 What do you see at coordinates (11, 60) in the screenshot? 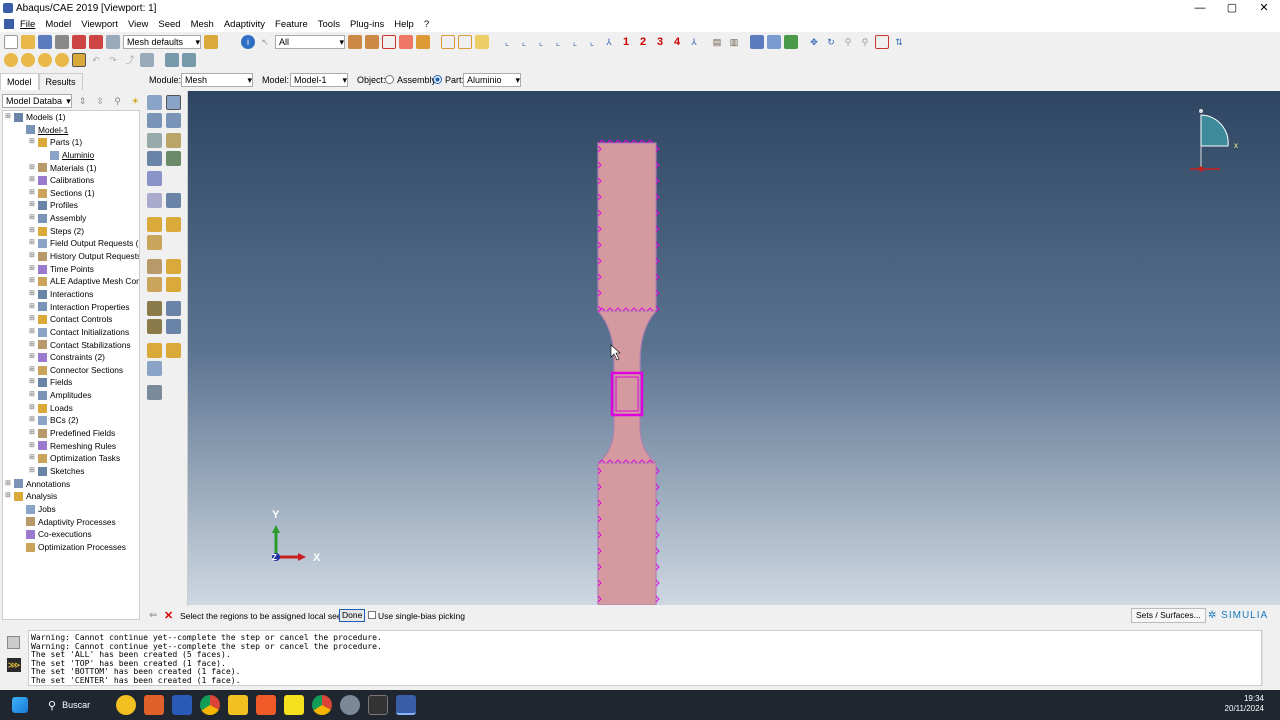
I see `tool-a-icon` at bounding box center [11, 60].